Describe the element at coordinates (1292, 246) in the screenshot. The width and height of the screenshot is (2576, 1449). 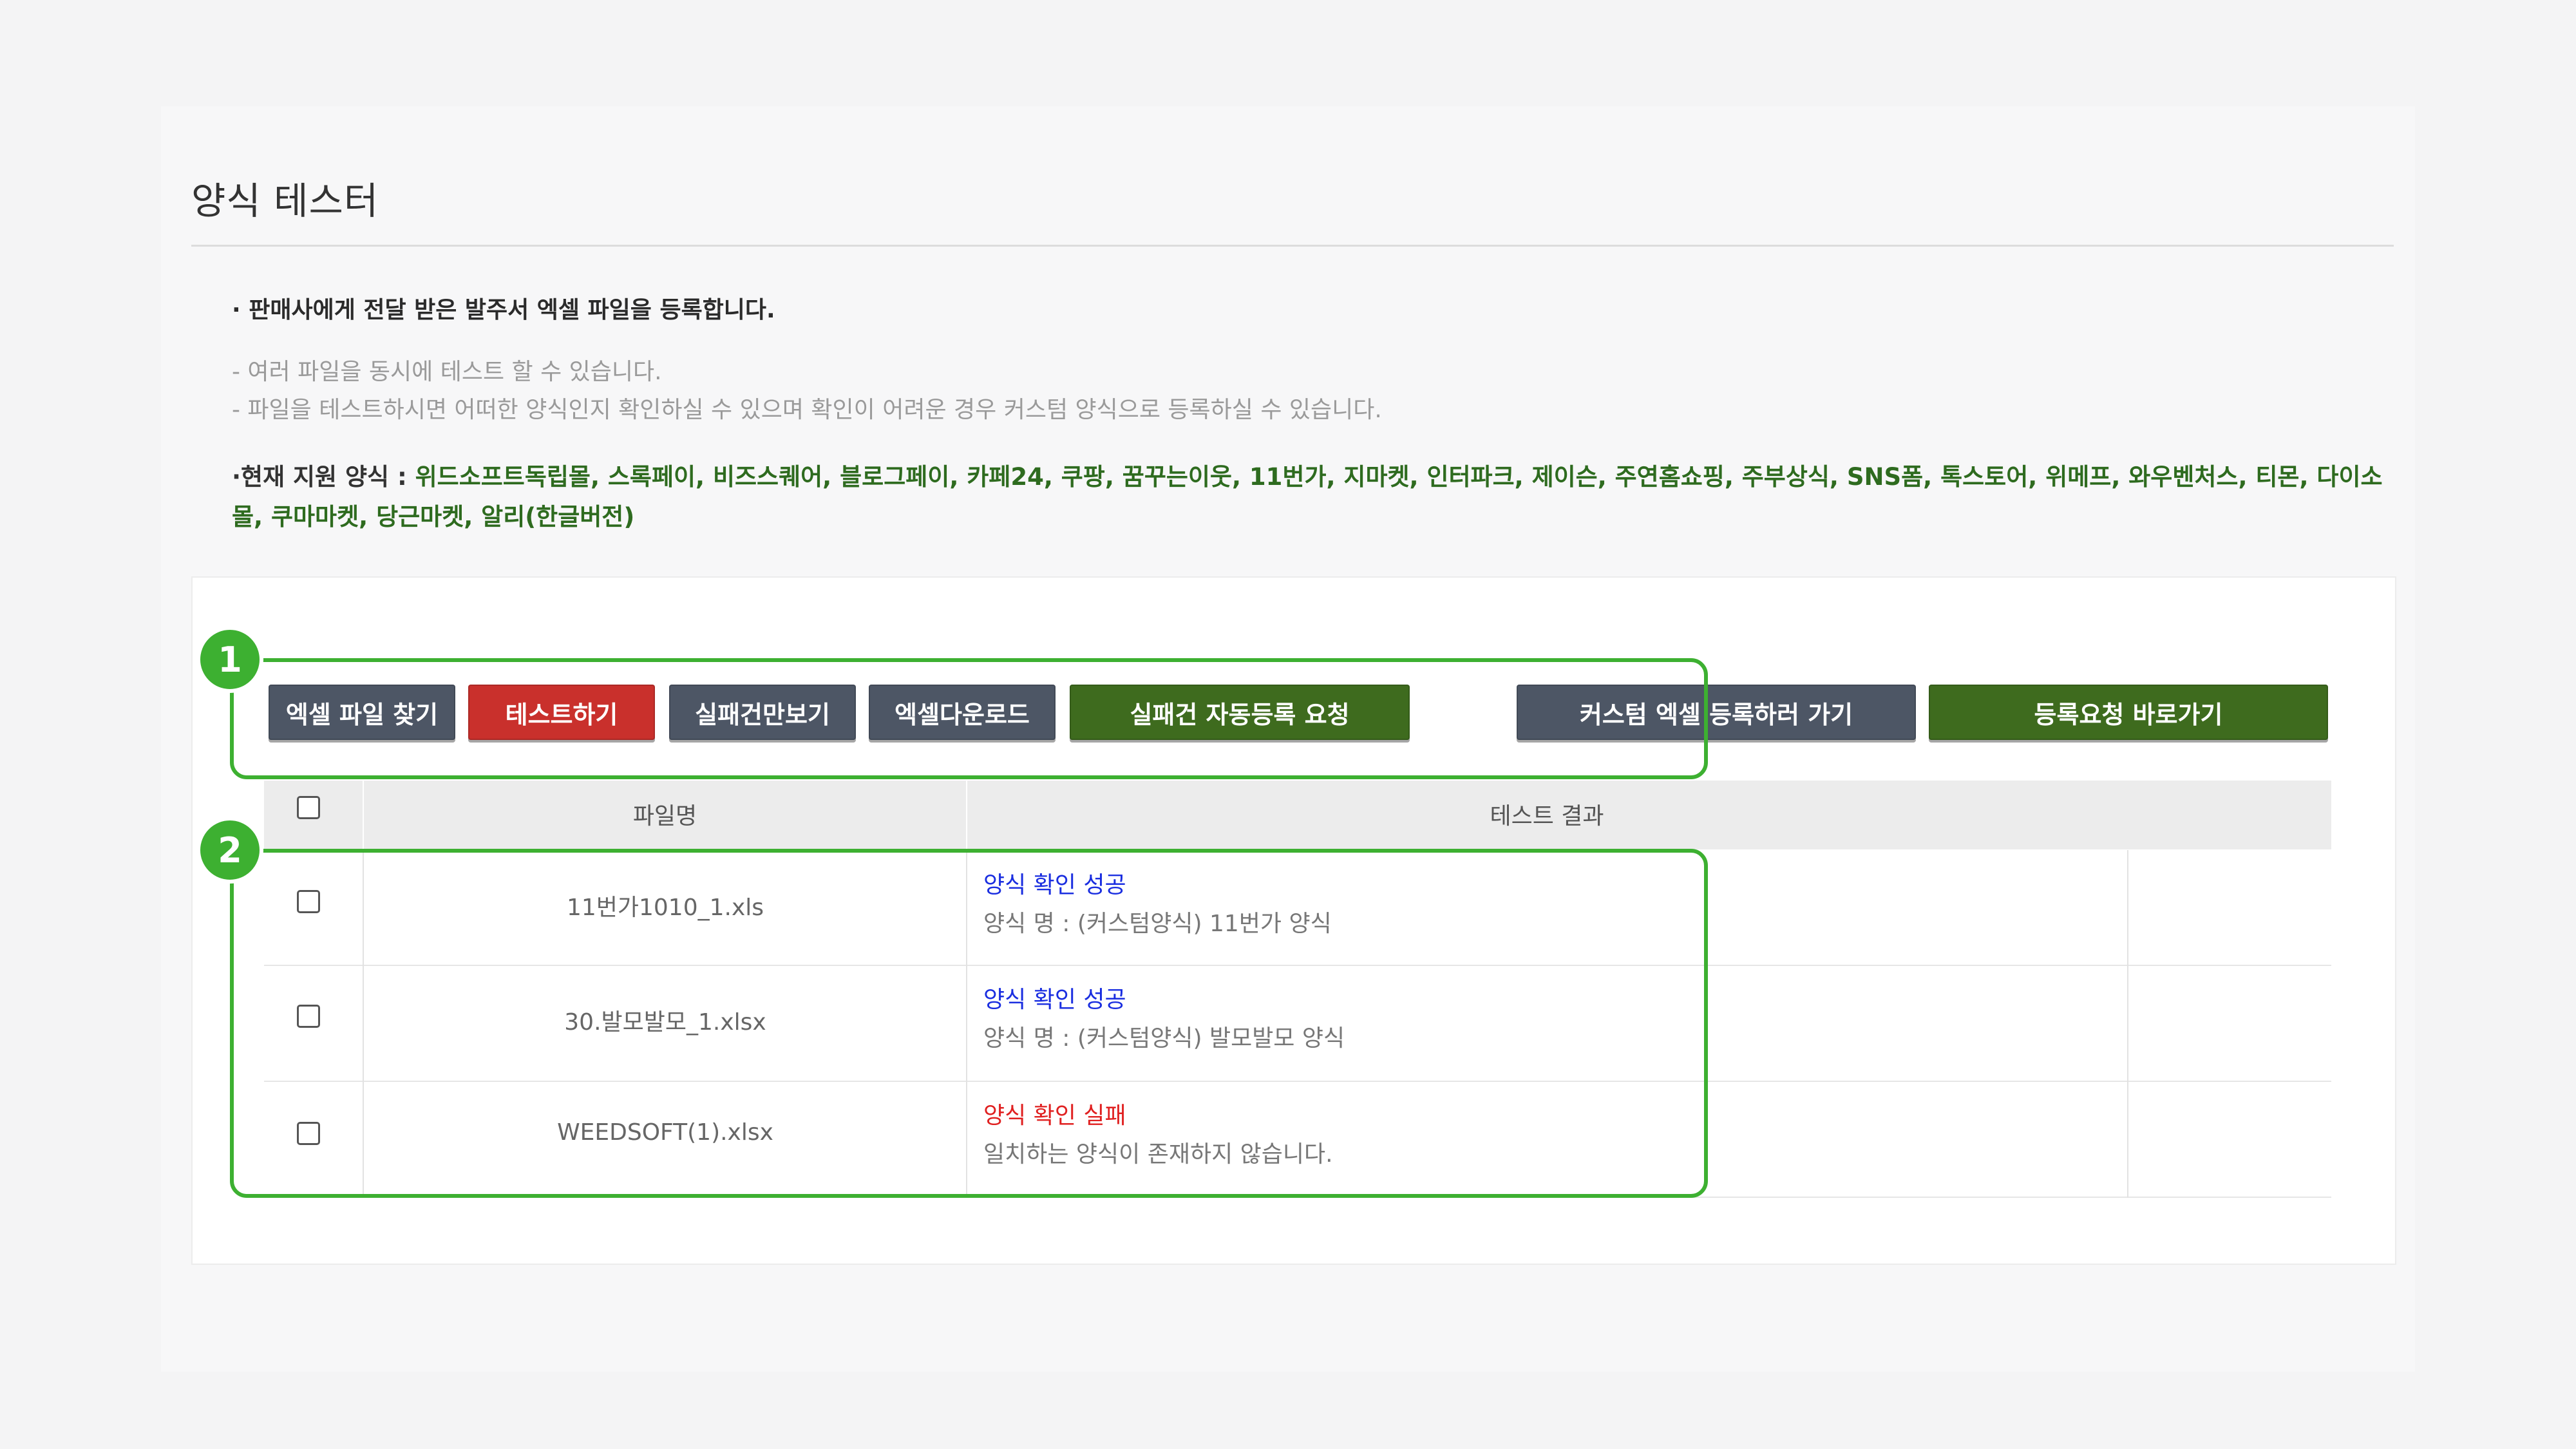
I see `title-divider` at that location.